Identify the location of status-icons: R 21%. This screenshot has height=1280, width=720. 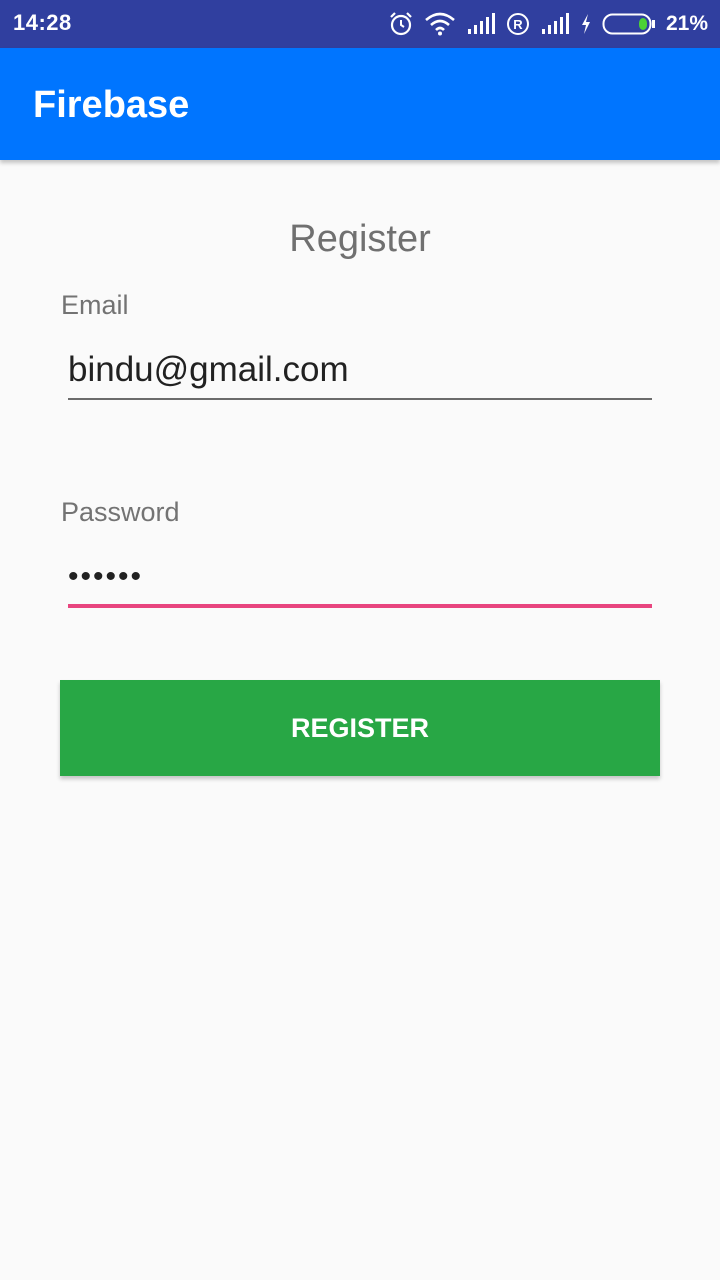
(548, 24).